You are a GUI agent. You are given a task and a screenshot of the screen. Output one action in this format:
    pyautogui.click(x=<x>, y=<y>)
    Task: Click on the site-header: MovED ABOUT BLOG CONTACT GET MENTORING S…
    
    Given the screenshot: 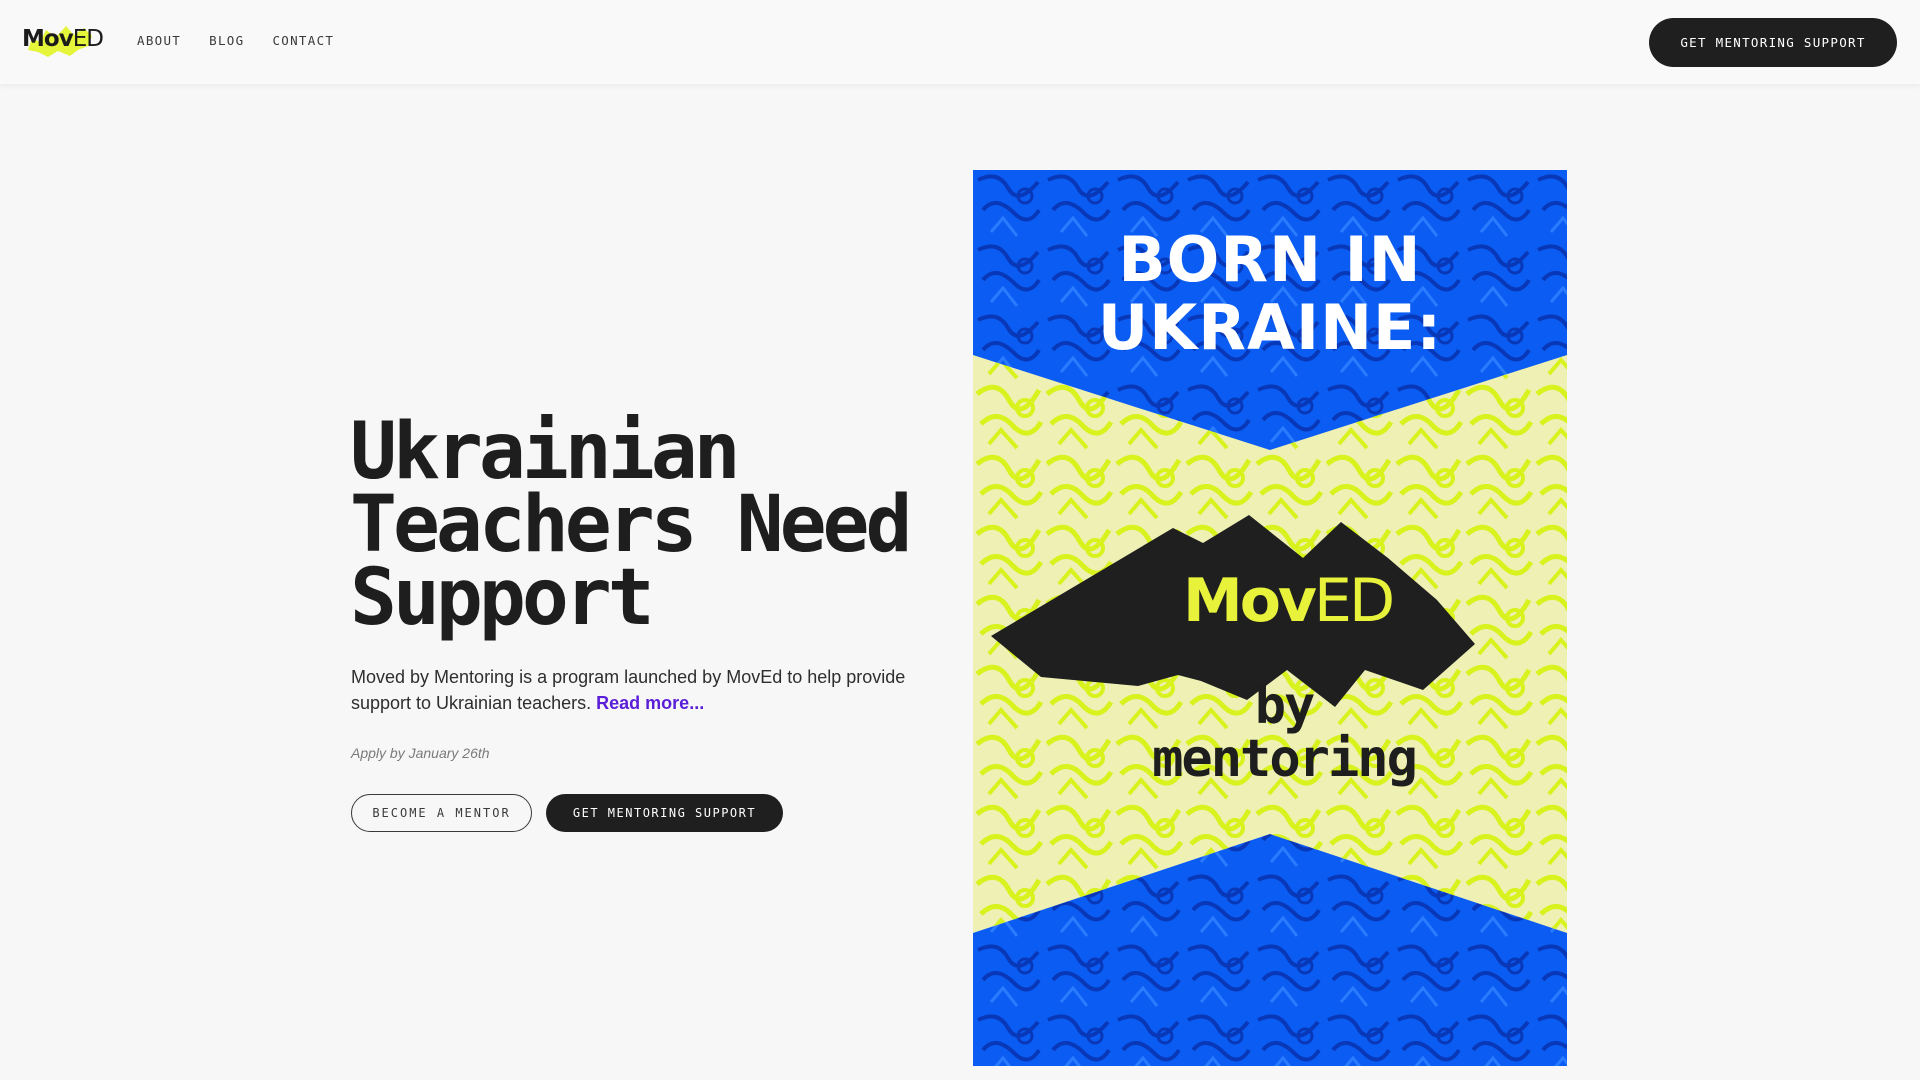 What is the action you would take?
    pyautogui.click(x=960, y=42)
    